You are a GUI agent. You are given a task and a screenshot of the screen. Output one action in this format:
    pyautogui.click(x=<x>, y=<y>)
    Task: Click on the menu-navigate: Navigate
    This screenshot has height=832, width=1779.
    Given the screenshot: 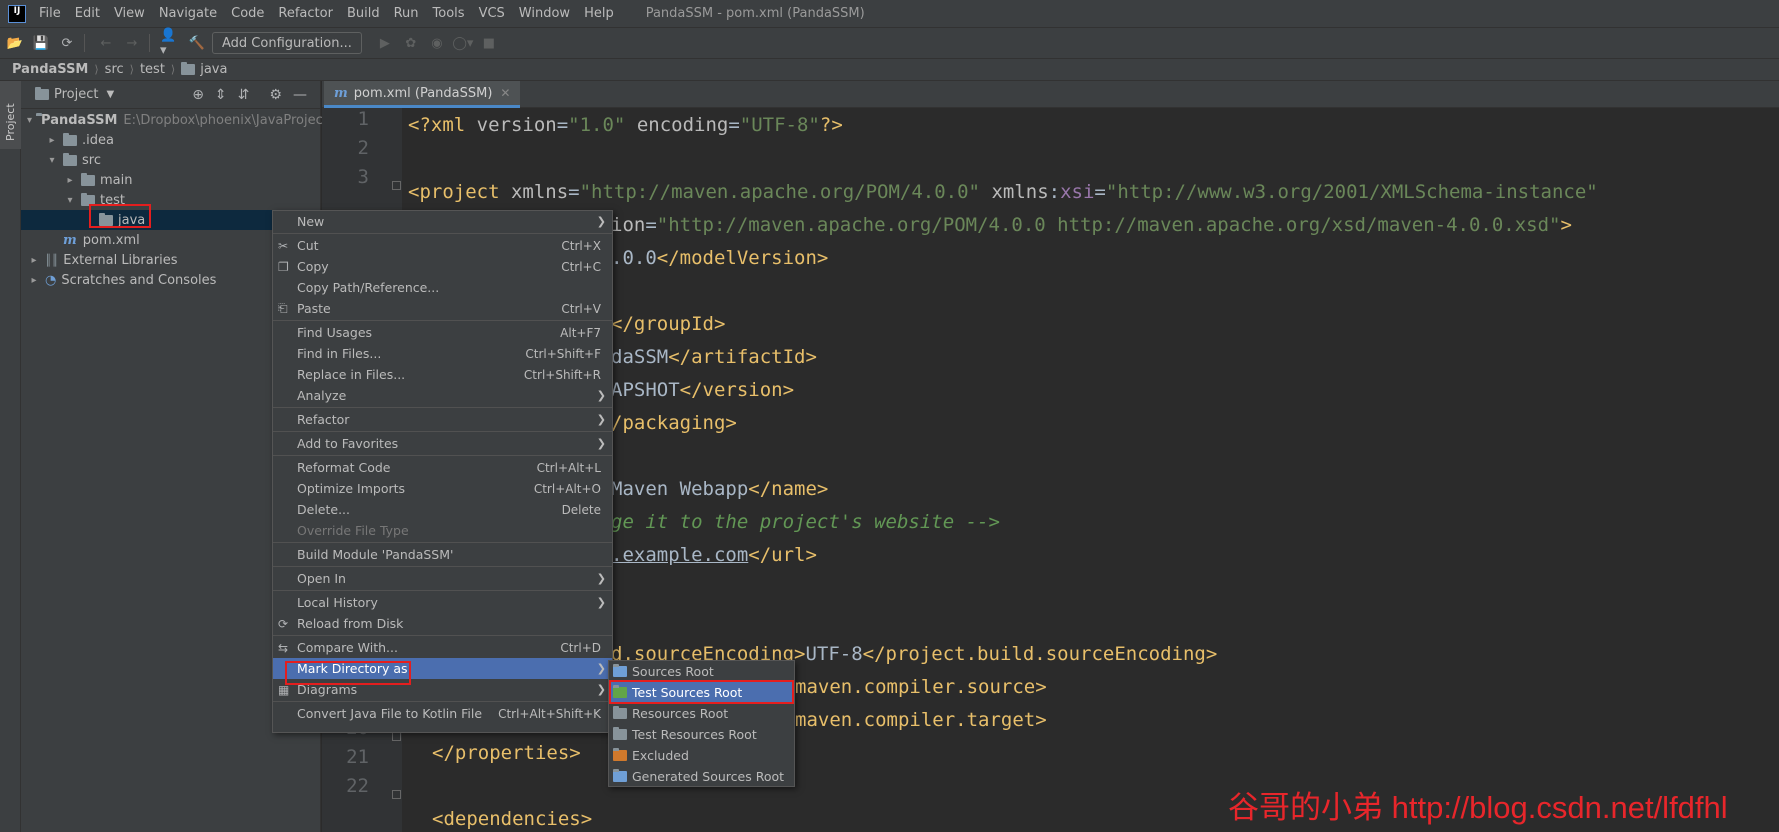 What is the action you would take?
    pyautogui.click(x=188, y=13)
    